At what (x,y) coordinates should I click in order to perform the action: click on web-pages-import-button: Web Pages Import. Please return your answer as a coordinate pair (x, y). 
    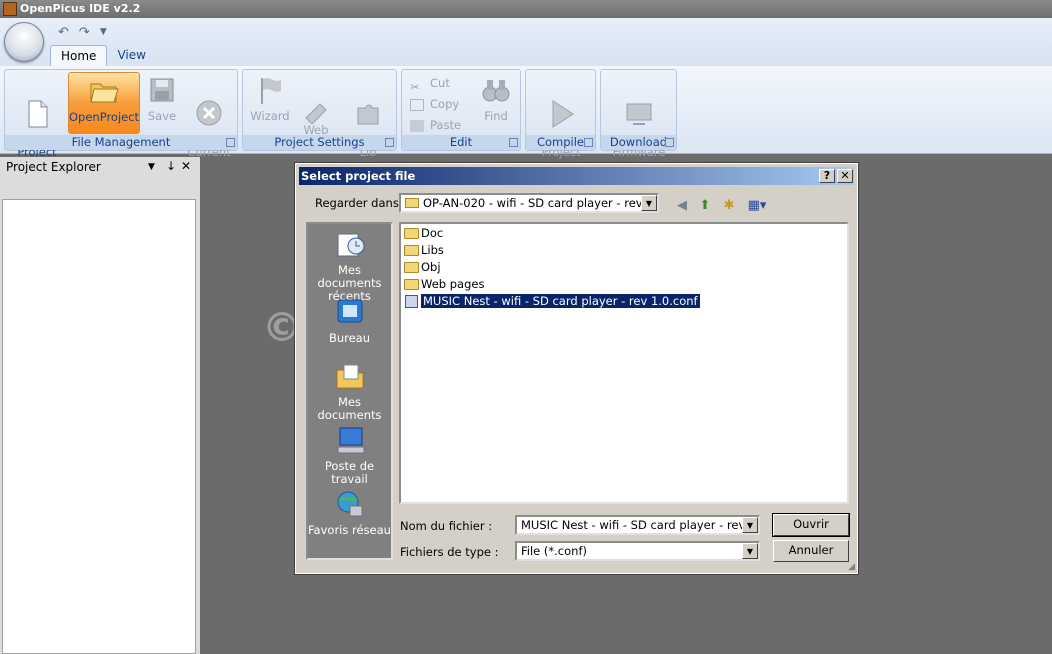
    Looking at the image, I should click on (316, 105).